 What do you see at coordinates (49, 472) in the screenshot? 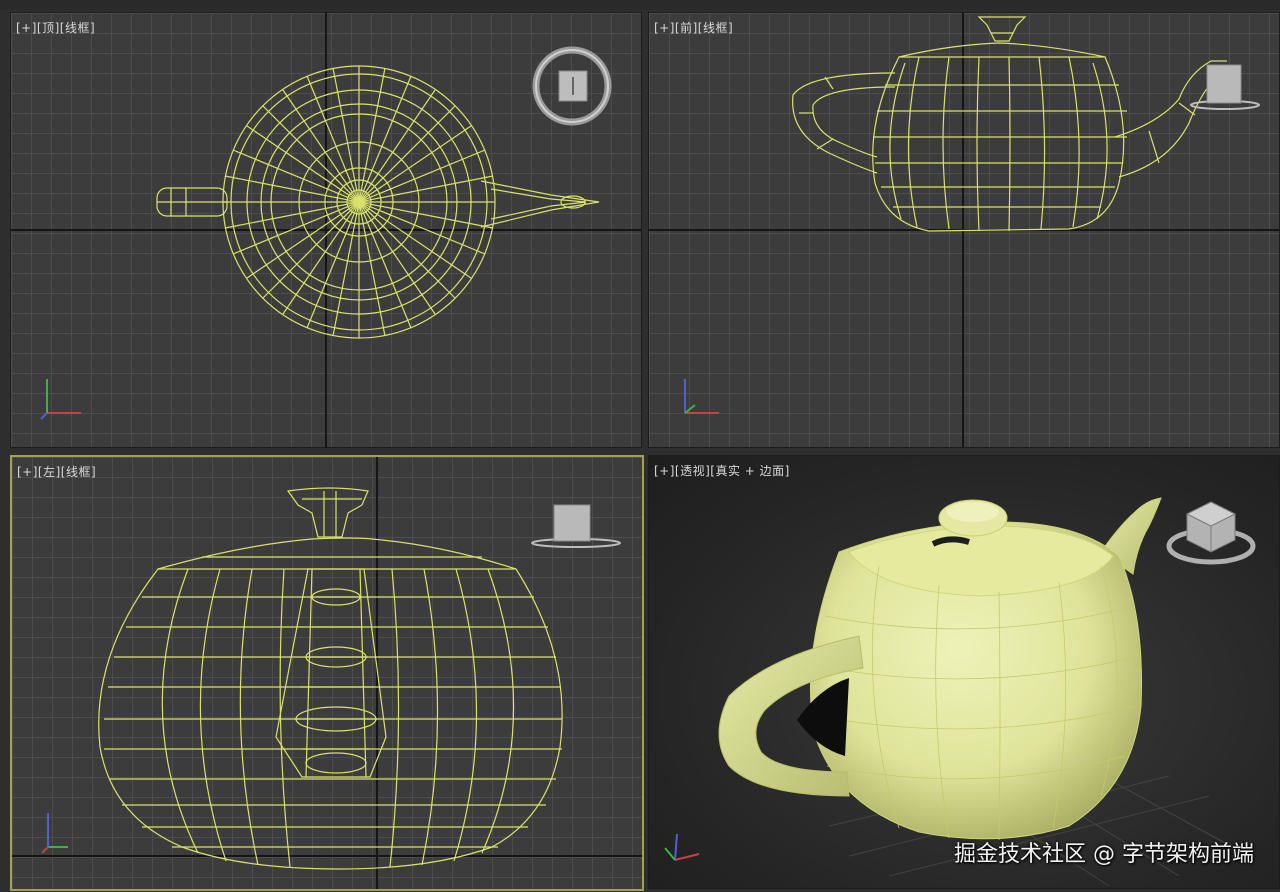
I see `viewport-view-button: [左]` at bounding box center [49, 472].